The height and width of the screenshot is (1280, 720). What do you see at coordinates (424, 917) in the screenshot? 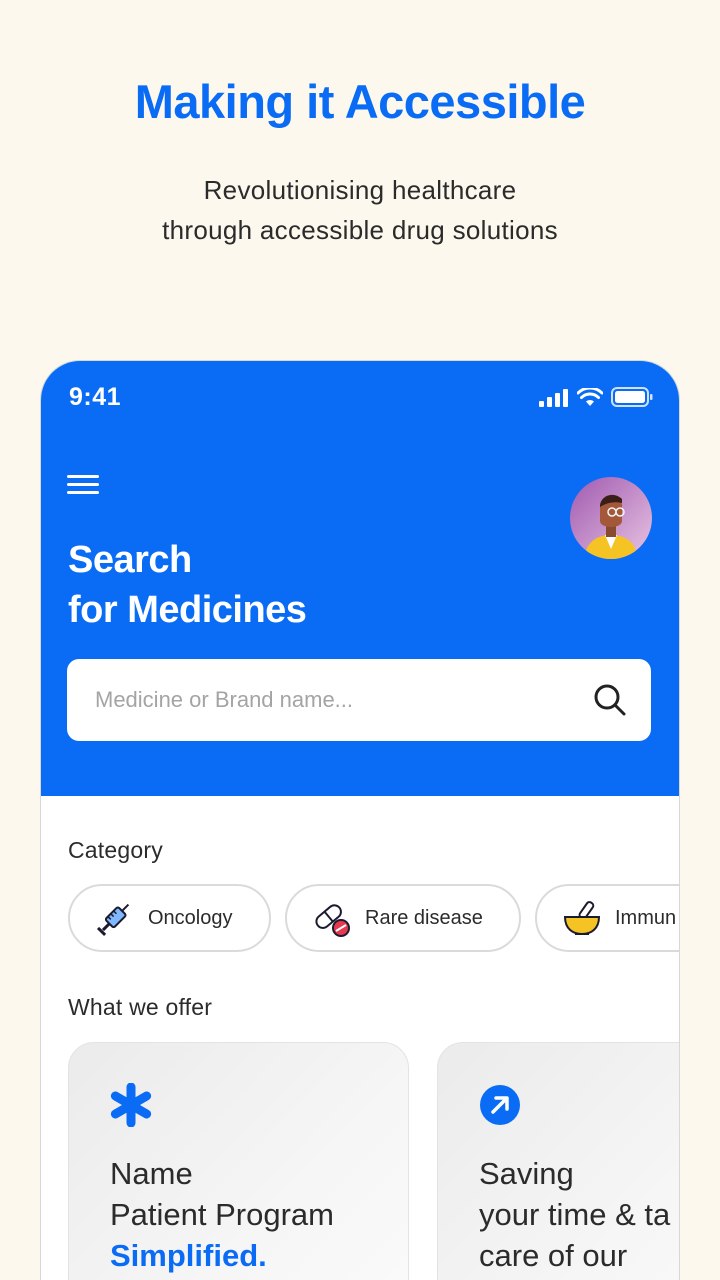
I see `chip-label: Rare disease` at bounding box center [424, 917].